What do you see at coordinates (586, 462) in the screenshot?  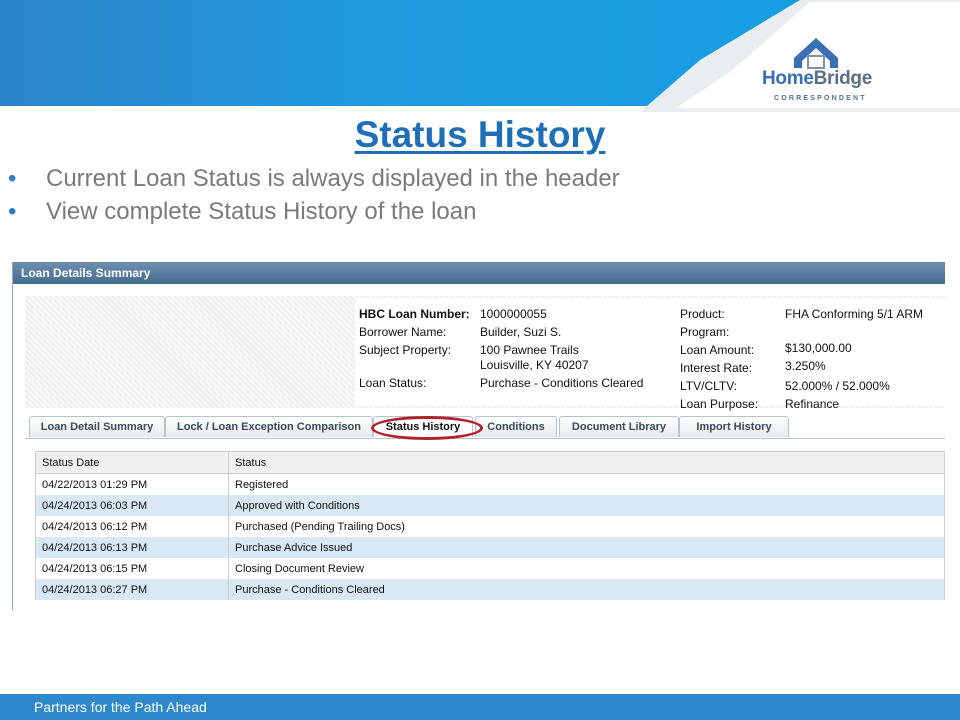 I see `column-header-status: Status` at bounding box center [586, 462].